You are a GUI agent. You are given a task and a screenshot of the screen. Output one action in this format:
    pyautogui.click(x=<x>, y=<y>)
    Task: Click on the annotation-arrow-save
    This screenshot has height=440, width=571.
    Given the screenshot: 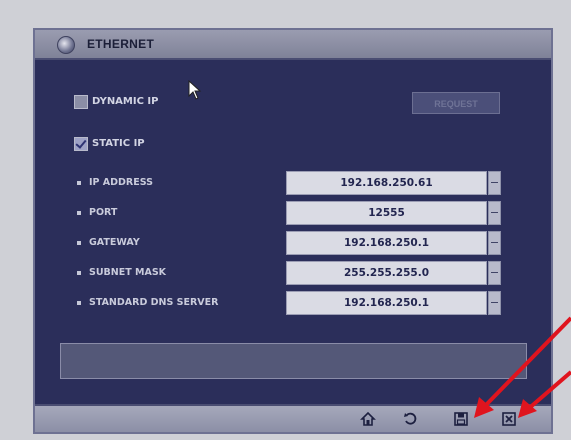 What is the action you would take?
    pyautogui.click(x=526, y=363)
    